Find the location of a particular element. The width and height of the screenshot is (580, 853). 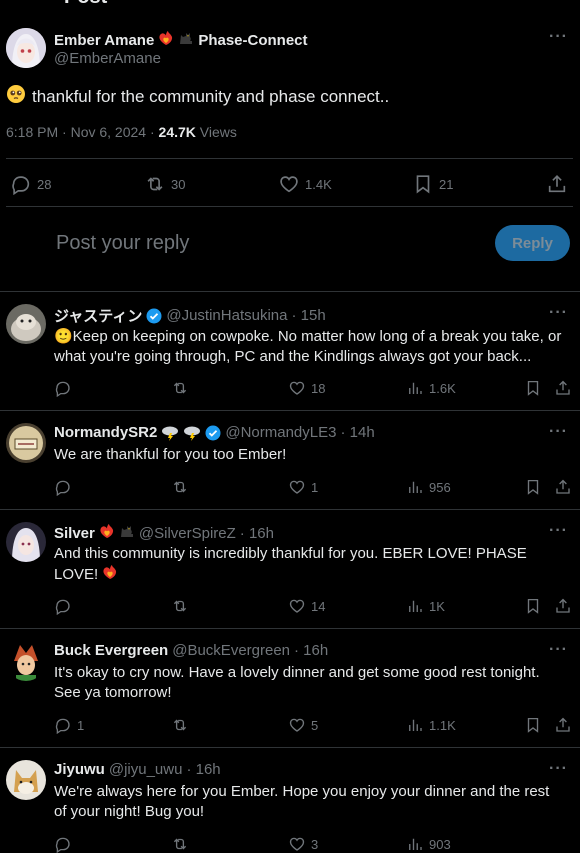

bookmark-count: 21 is located at coordinates (446, 184).